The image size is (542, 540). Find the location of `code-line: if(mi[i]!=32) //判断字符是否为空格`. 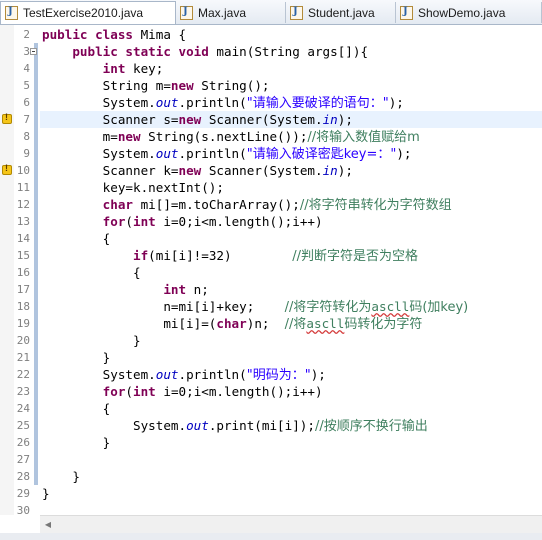

code-line: if(mi[i]!=32) //判断字符是否为空格 is located at coordinates (291, 255).